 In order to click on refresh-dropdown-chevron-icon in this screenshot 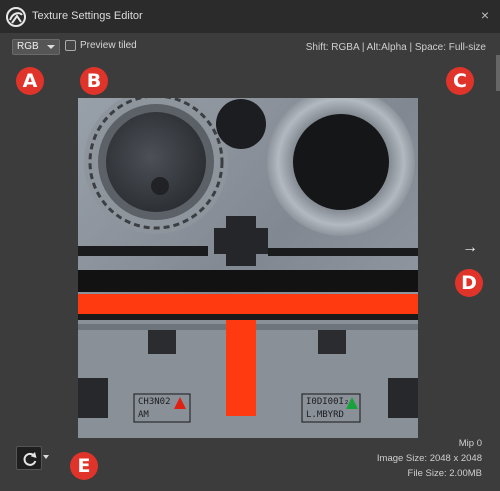, I will do `click(46, 457)`.